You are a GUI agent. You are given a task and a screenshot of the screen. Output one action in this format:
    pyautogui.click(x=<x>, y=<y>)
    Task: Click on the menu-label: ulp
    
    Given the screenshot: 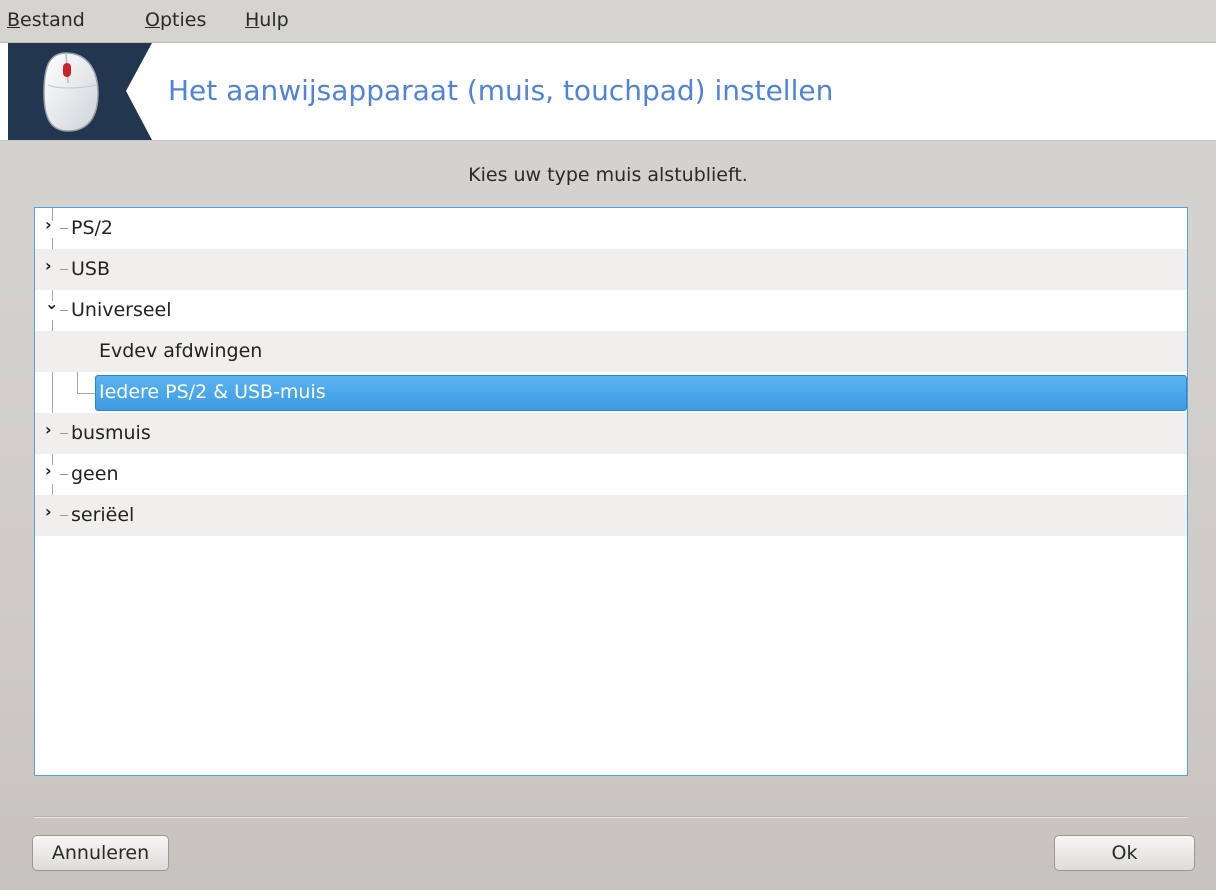 What is the action you would take?
    pyautogui.click(x=274, y=20)
    